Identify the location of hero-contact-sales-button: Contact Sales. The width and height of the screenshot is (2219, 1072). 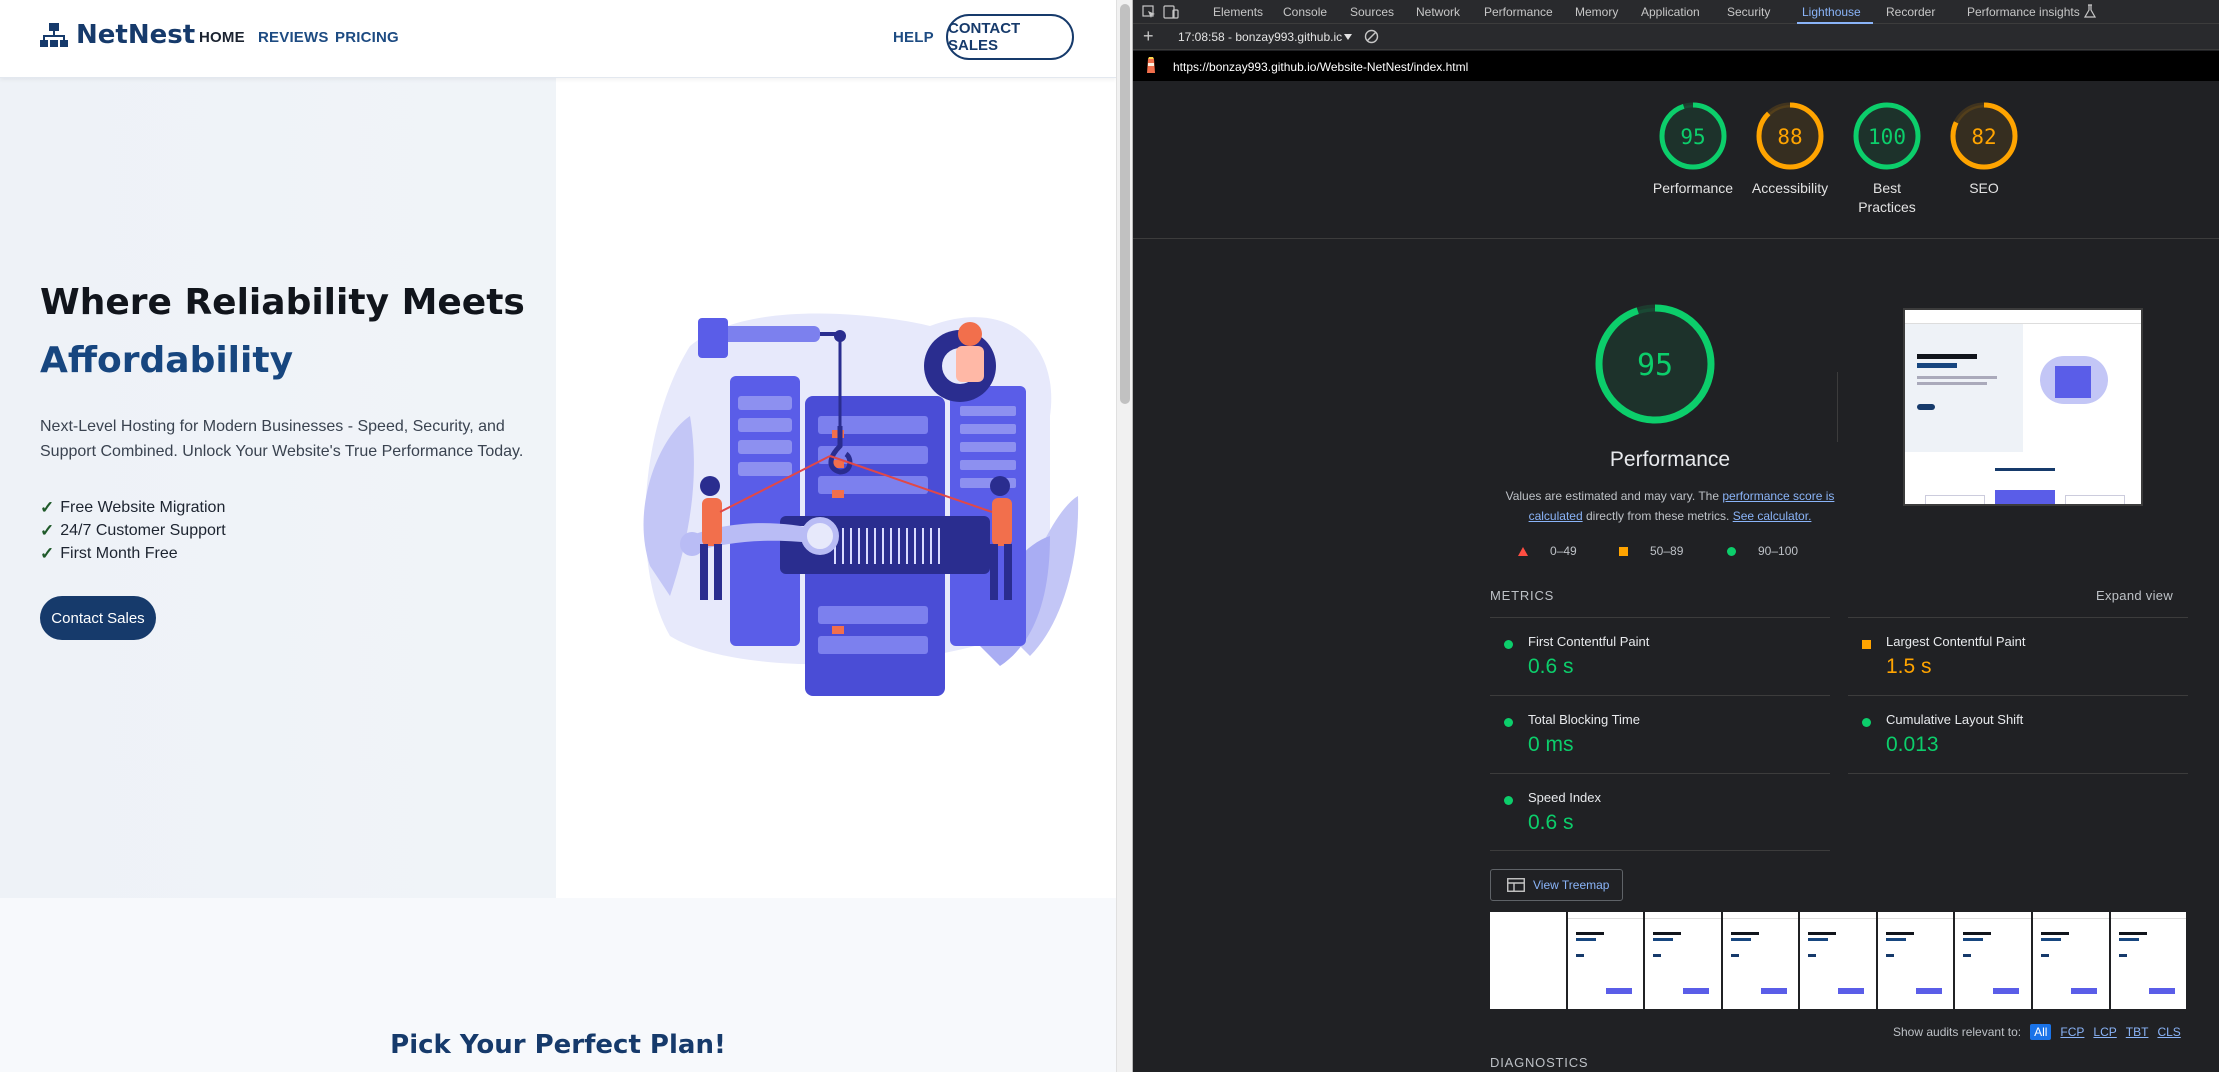
(98, 618).